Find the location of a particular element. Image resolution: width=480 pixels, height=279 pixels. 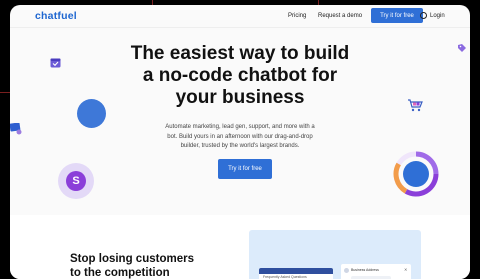

guide-line is located at coordinates (5, 92).